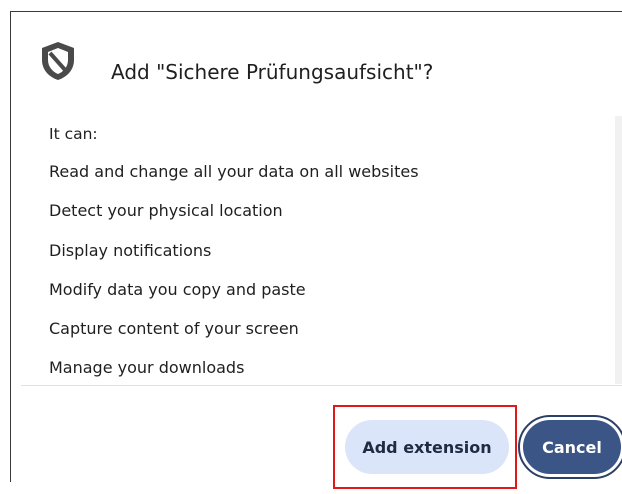 The width and height of the screenshot is (622, 494). What do you see at coordinates (147, 368) in the screenshot?
I see `permission-item: Manage your downloads` at bounding box center [147, 368].